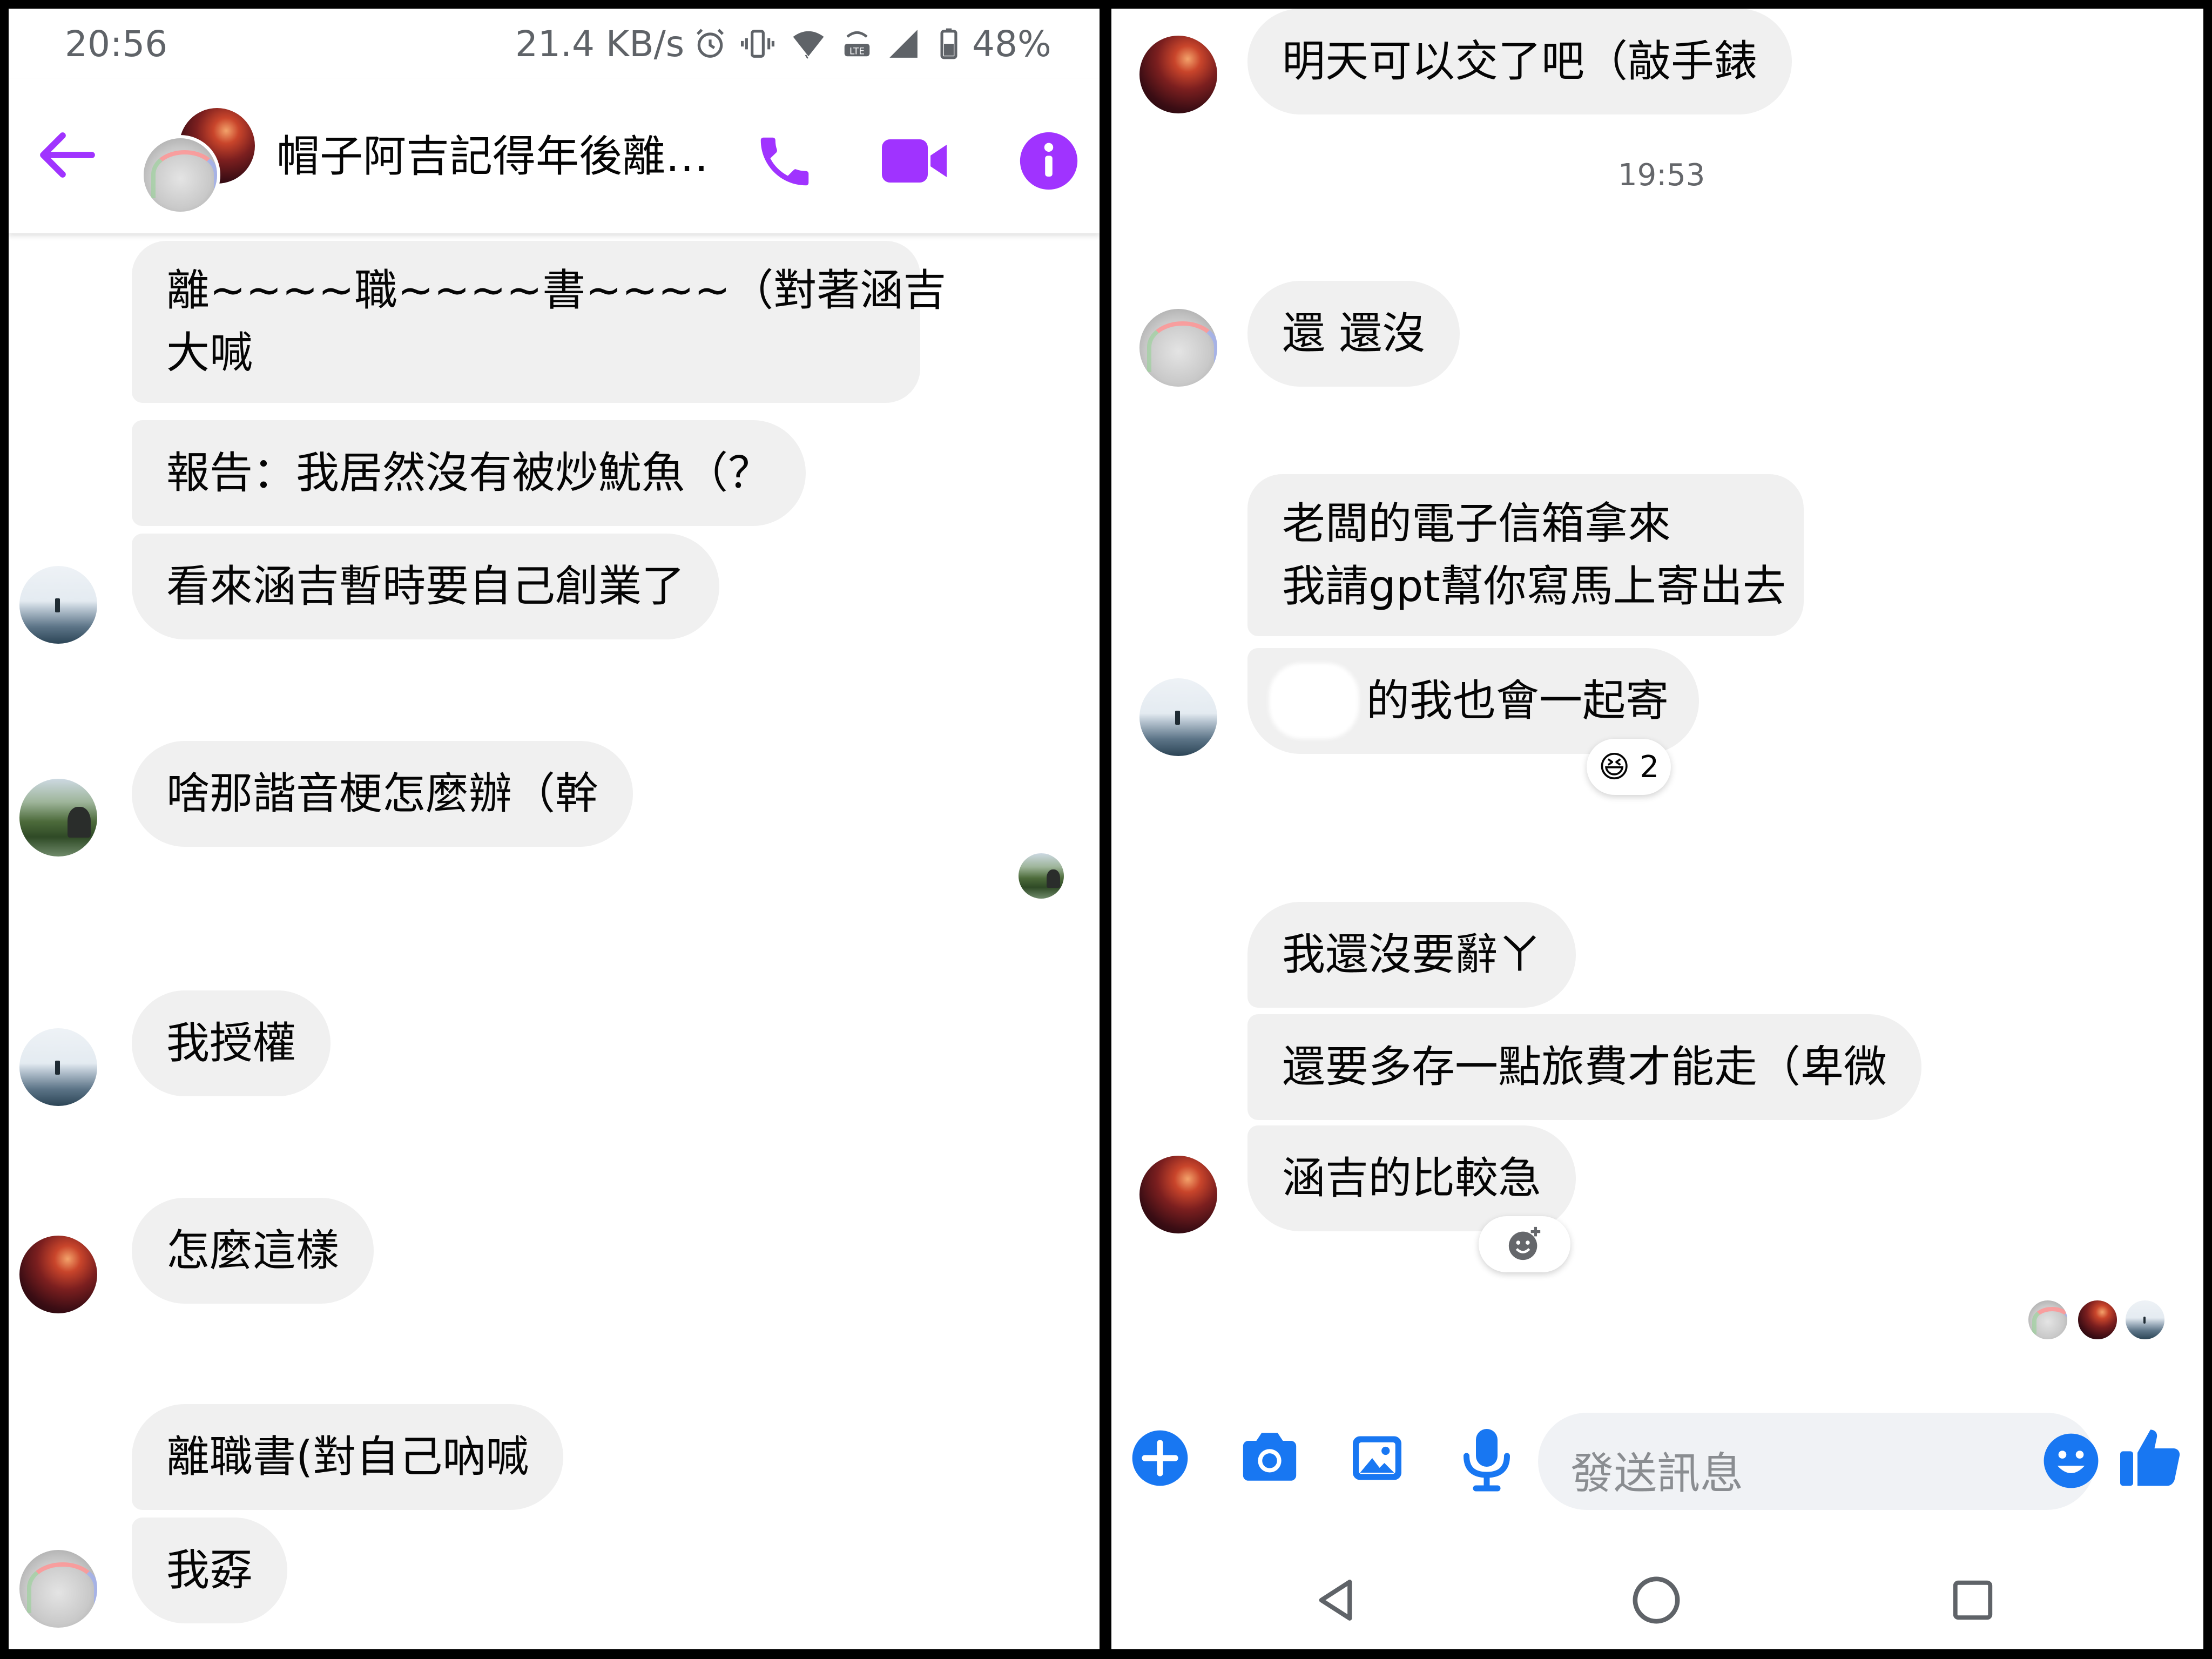 This screenshot has height=1659, width=2212. I want to click on wifi-icon, so click(808, 45).